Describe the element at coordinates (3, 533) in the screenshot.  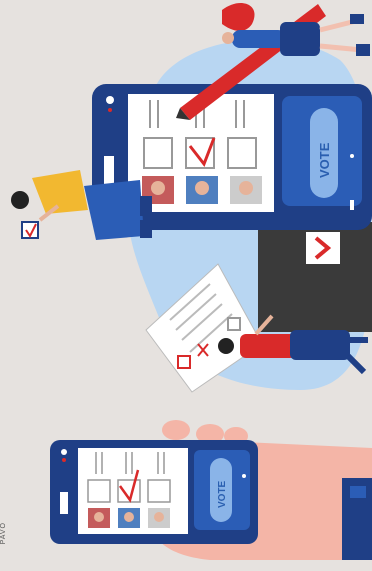
I see `corner-caption: PAVO` at that location.